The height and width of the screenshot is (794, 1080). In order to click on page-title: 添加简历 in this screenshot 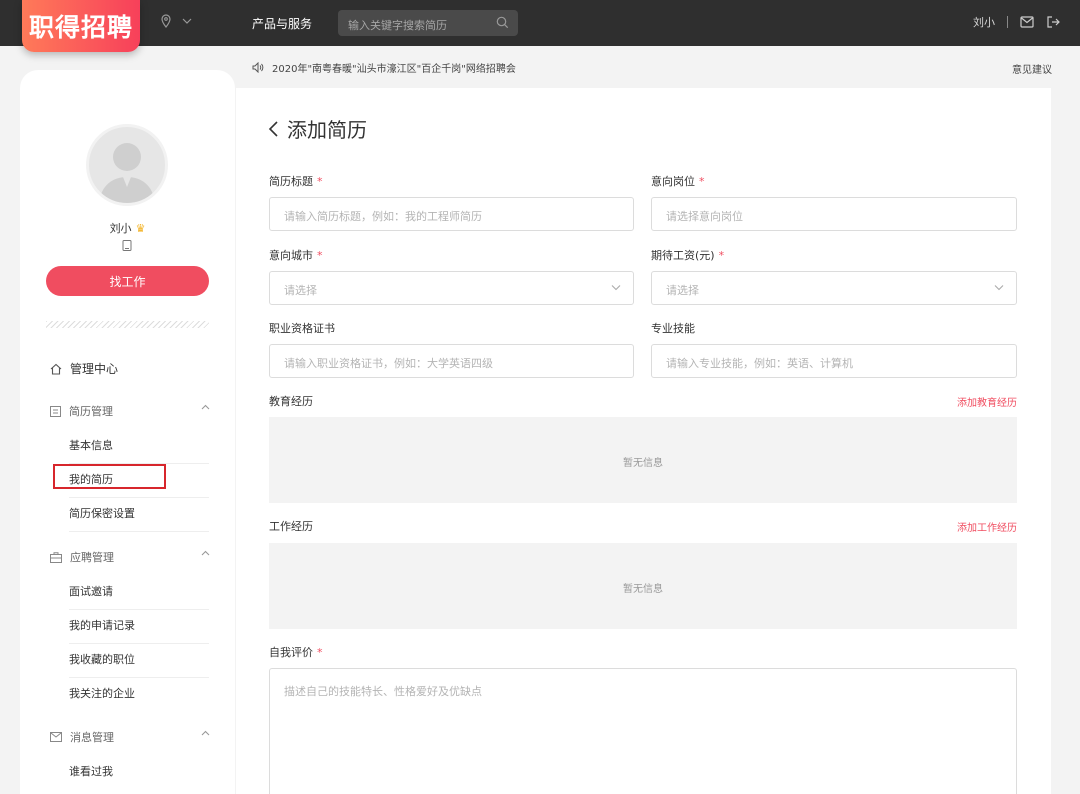, I will do `click(327, 130)`.